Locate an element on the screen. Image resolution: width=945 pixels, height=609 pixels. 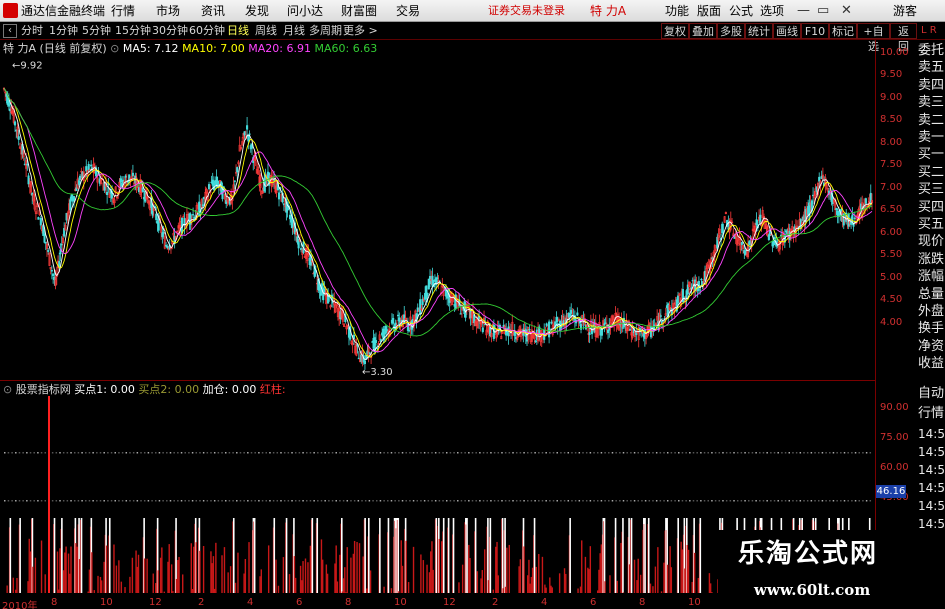
period-daily: 日线 is located at coordinates (238, 31).